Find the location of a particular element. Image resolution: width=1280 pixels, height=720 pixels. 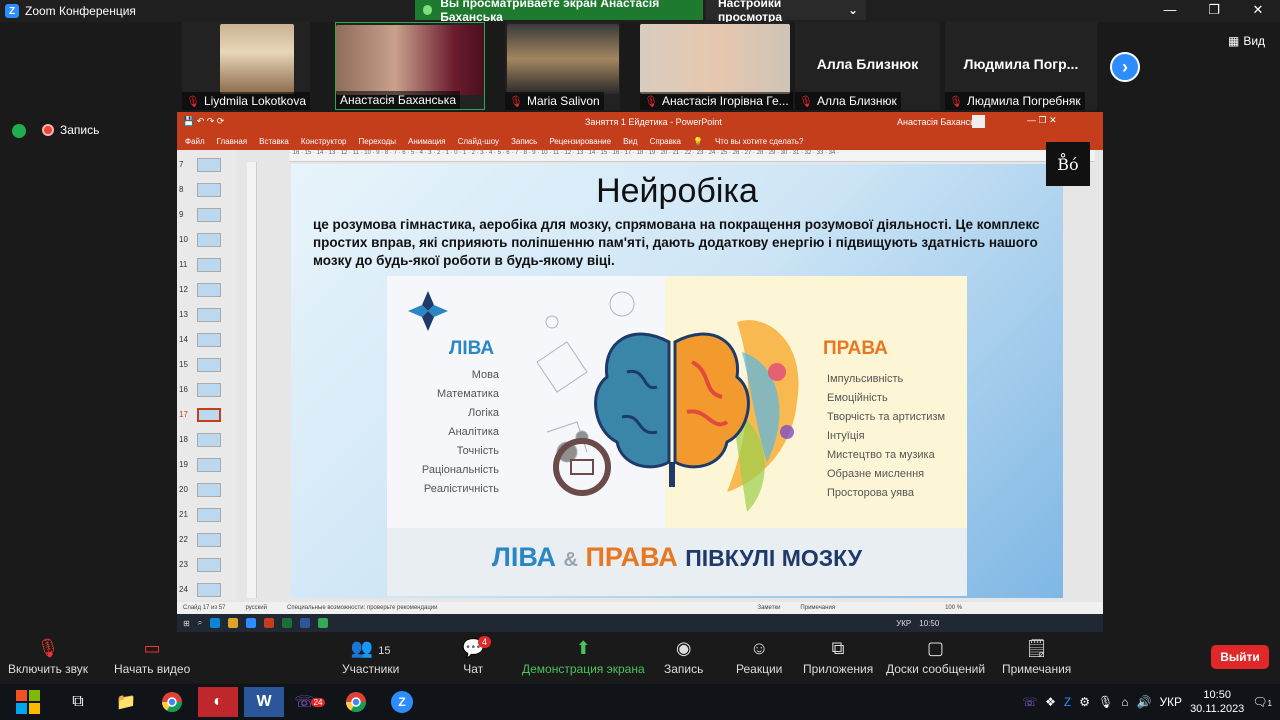

viber-tray-icon: ☏ is located at coordinates (1029, 702).